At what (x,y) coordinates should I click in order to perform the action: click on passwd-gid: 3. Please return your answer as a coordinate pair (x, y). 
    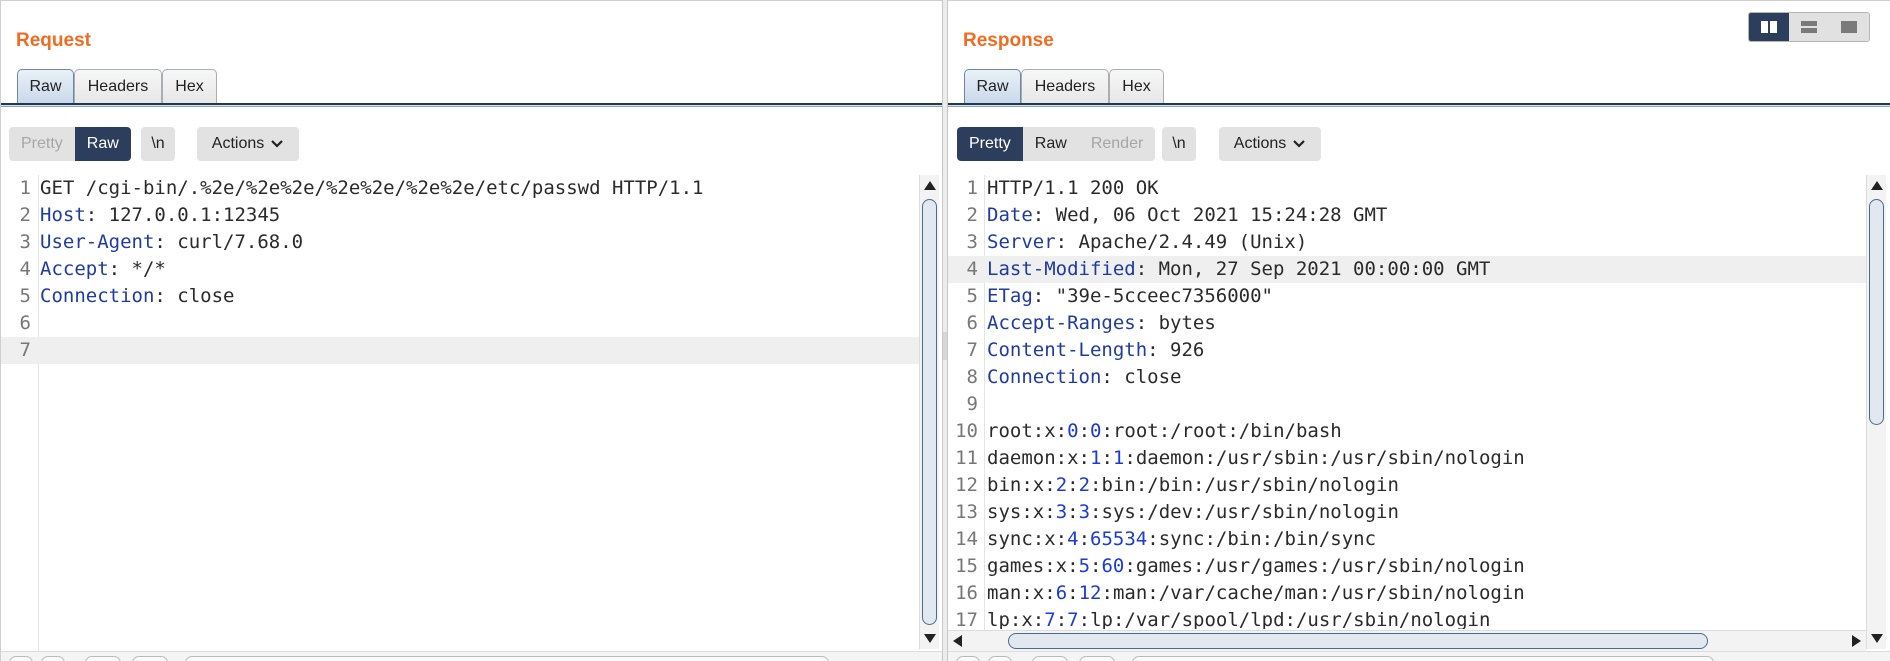
    Looking at the image, I should click on (1084, 512).